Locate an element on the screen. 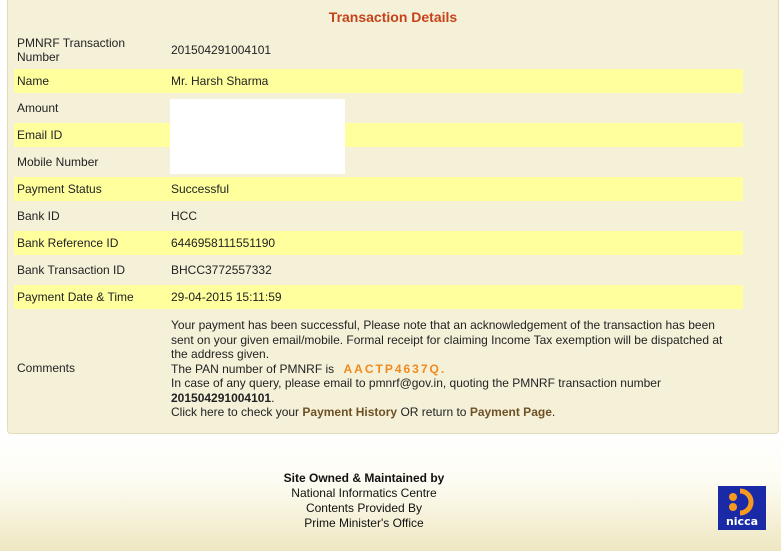  logo-text: nicca is located at coordinates (742, 521).